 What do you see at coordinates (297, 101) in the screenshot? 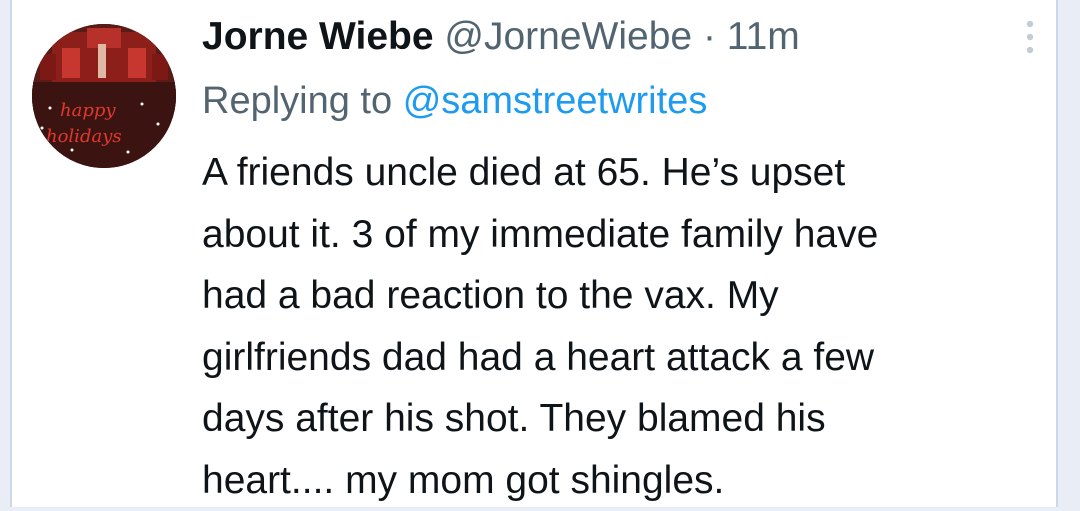
I see `reply-prefix: Replying to` at bounding box center [297, 101].